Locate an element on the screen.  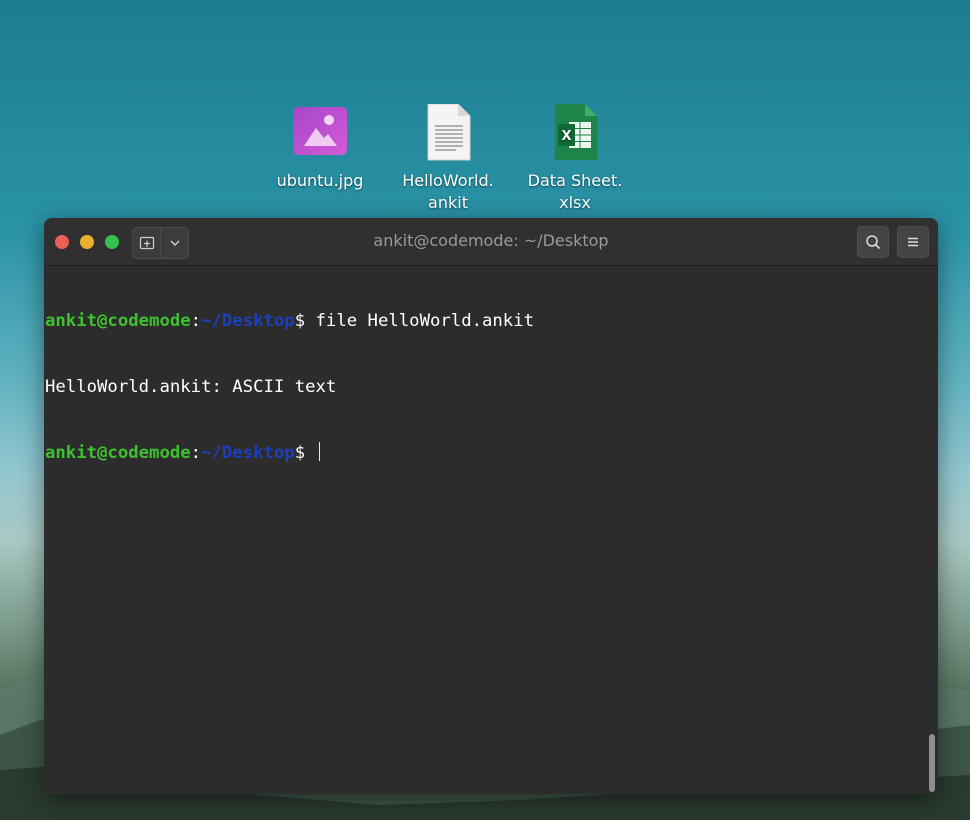
desktop-icon-label: ubuntu.jpg is located at coordinates (320, 180).